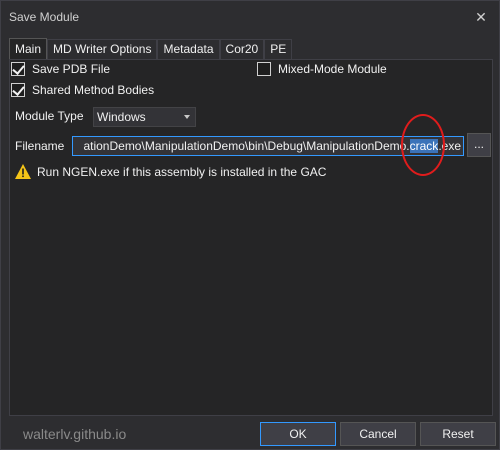 The image size is (500, 450). What do you see at coordinates (423, 145) in the screenshot?
I see `red-circle-annotation` at bounding box center [423, 145].